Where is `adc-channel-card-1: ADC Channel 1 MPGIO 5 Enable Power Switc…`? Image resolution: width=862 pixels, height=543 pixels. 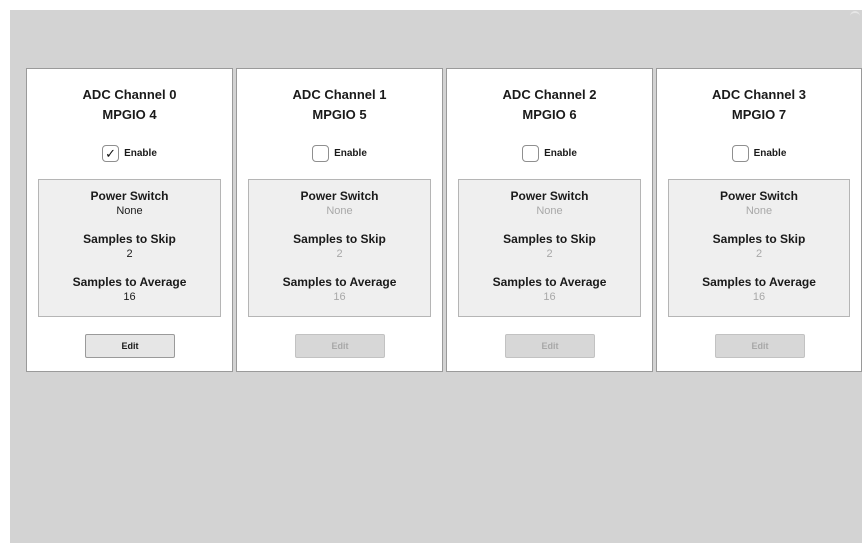 adc-channel-card-1: ADC Channel 1 MPGIO 5 Enable Power Switc… is located at coordinates (339, 220).